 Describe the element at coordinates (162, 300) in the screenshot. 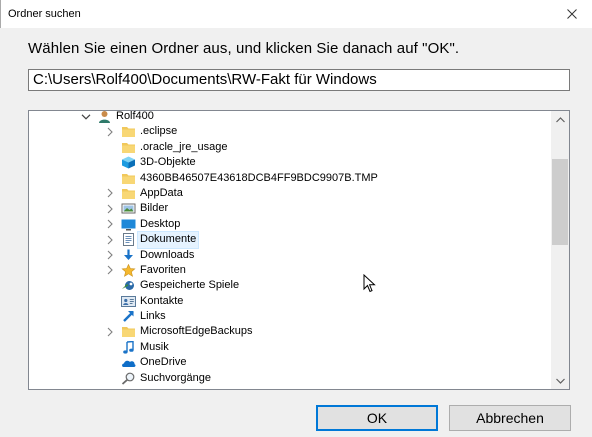

I see `tree-item-label: Kontakte` at that location.